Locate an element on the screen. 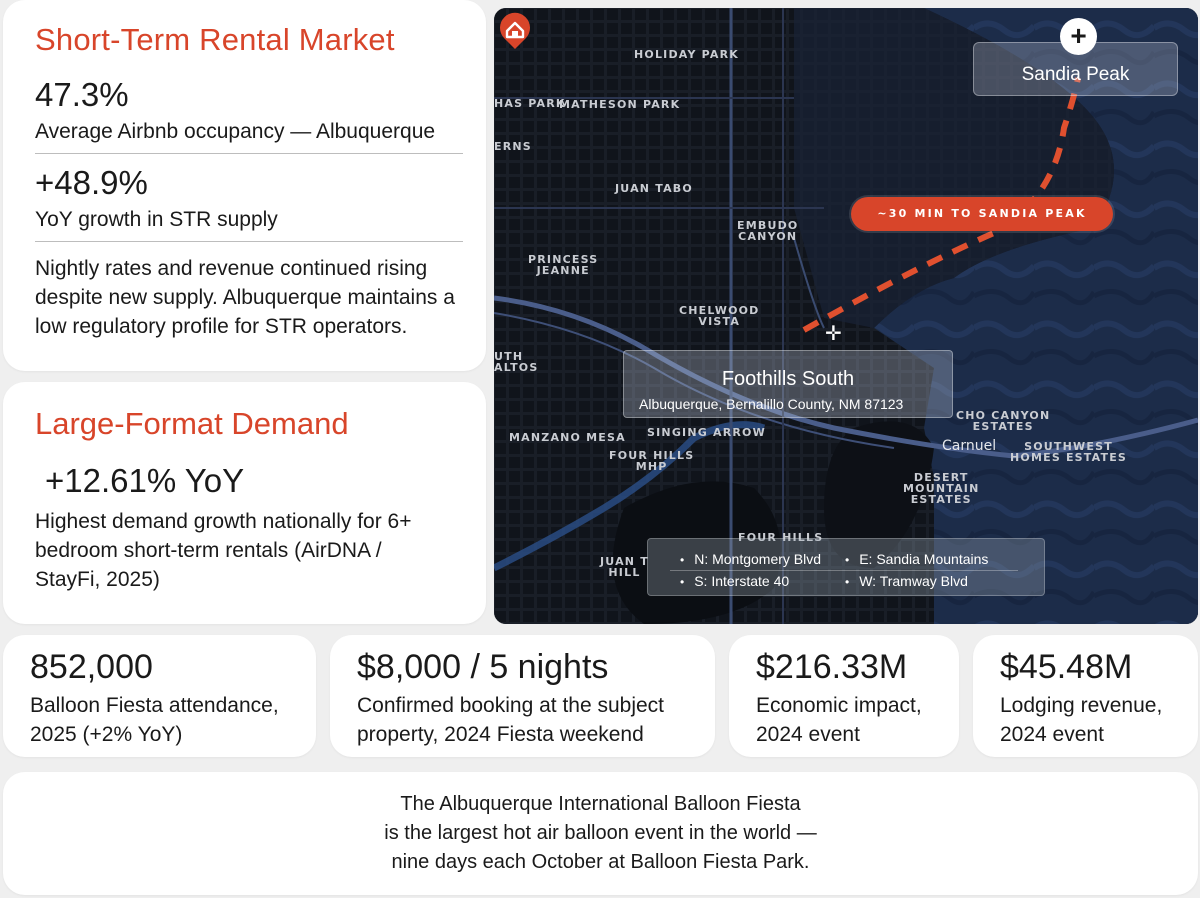  map-label-ferns: ERNS is located at coordinates (513, 146).